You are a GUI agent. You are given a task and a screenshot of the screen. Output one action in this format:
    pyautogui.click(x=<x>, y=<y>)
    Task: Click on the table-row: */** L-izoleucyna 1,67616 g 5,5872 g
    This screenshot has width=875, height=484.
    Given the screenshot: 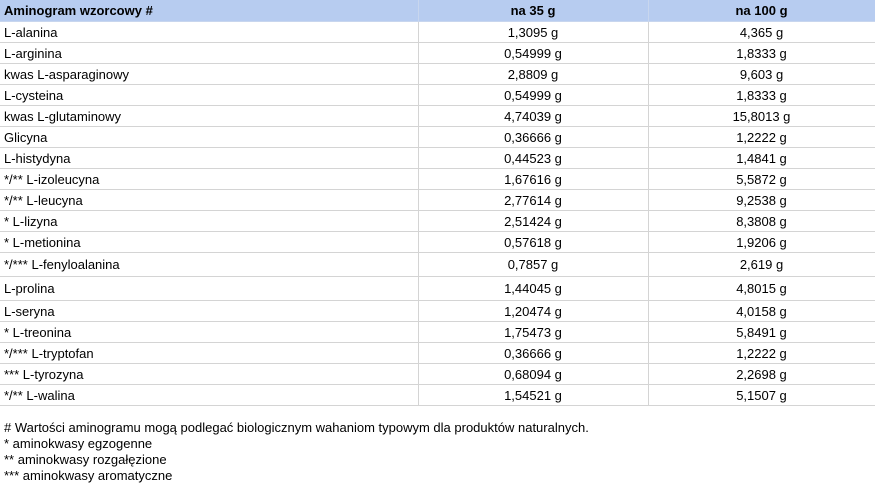 What is the action you would take?
    pyautogui.click(x=437, y=179)
    